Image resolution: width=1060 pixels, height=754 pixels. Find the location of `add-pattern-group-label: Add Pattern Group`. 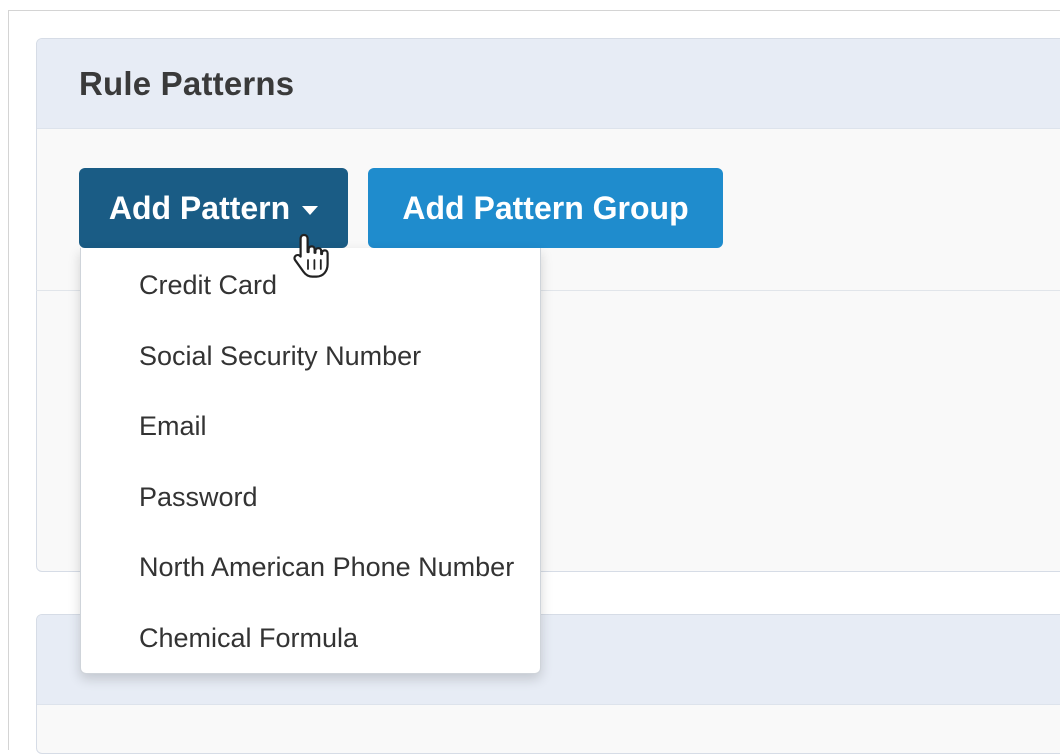

add-pattern-group-label: Add Pattern Group is located at coordinates (545, 207).